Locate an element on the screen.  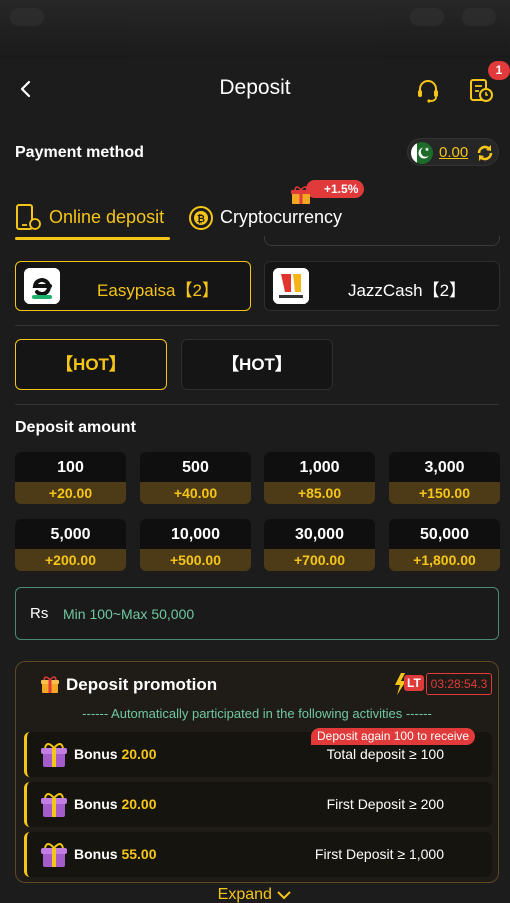
active-tab-indicator is located at coordinates (92, 238).